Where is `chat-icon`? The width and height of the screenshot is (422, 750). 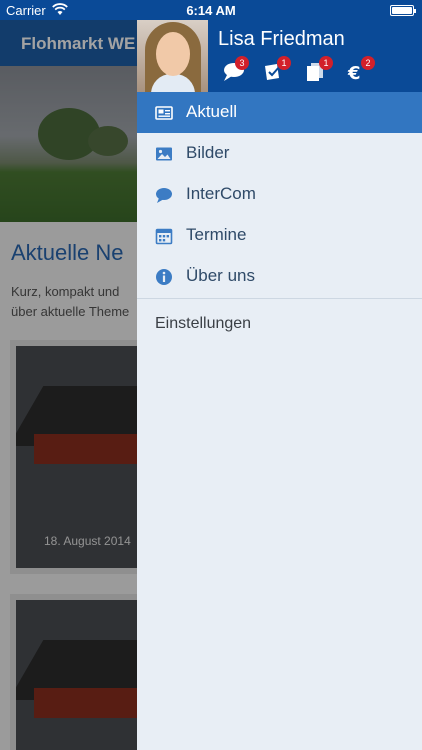
chat-icon is located at coordinates (164, 195).